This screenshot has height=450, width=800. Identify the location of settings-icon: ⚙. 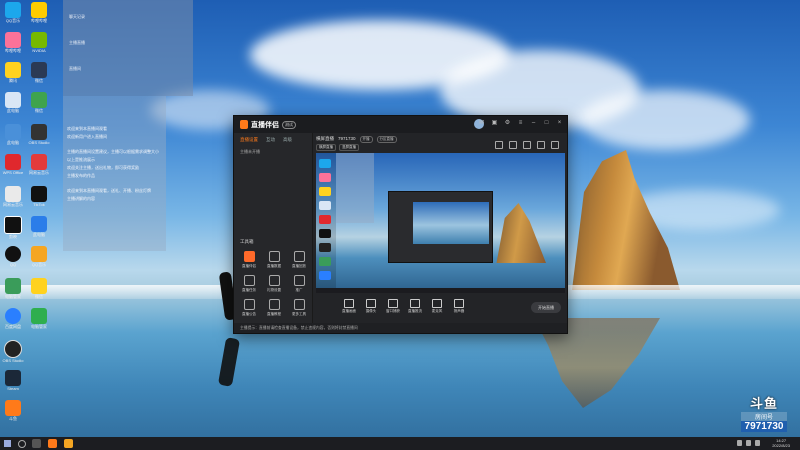
(507, 123).